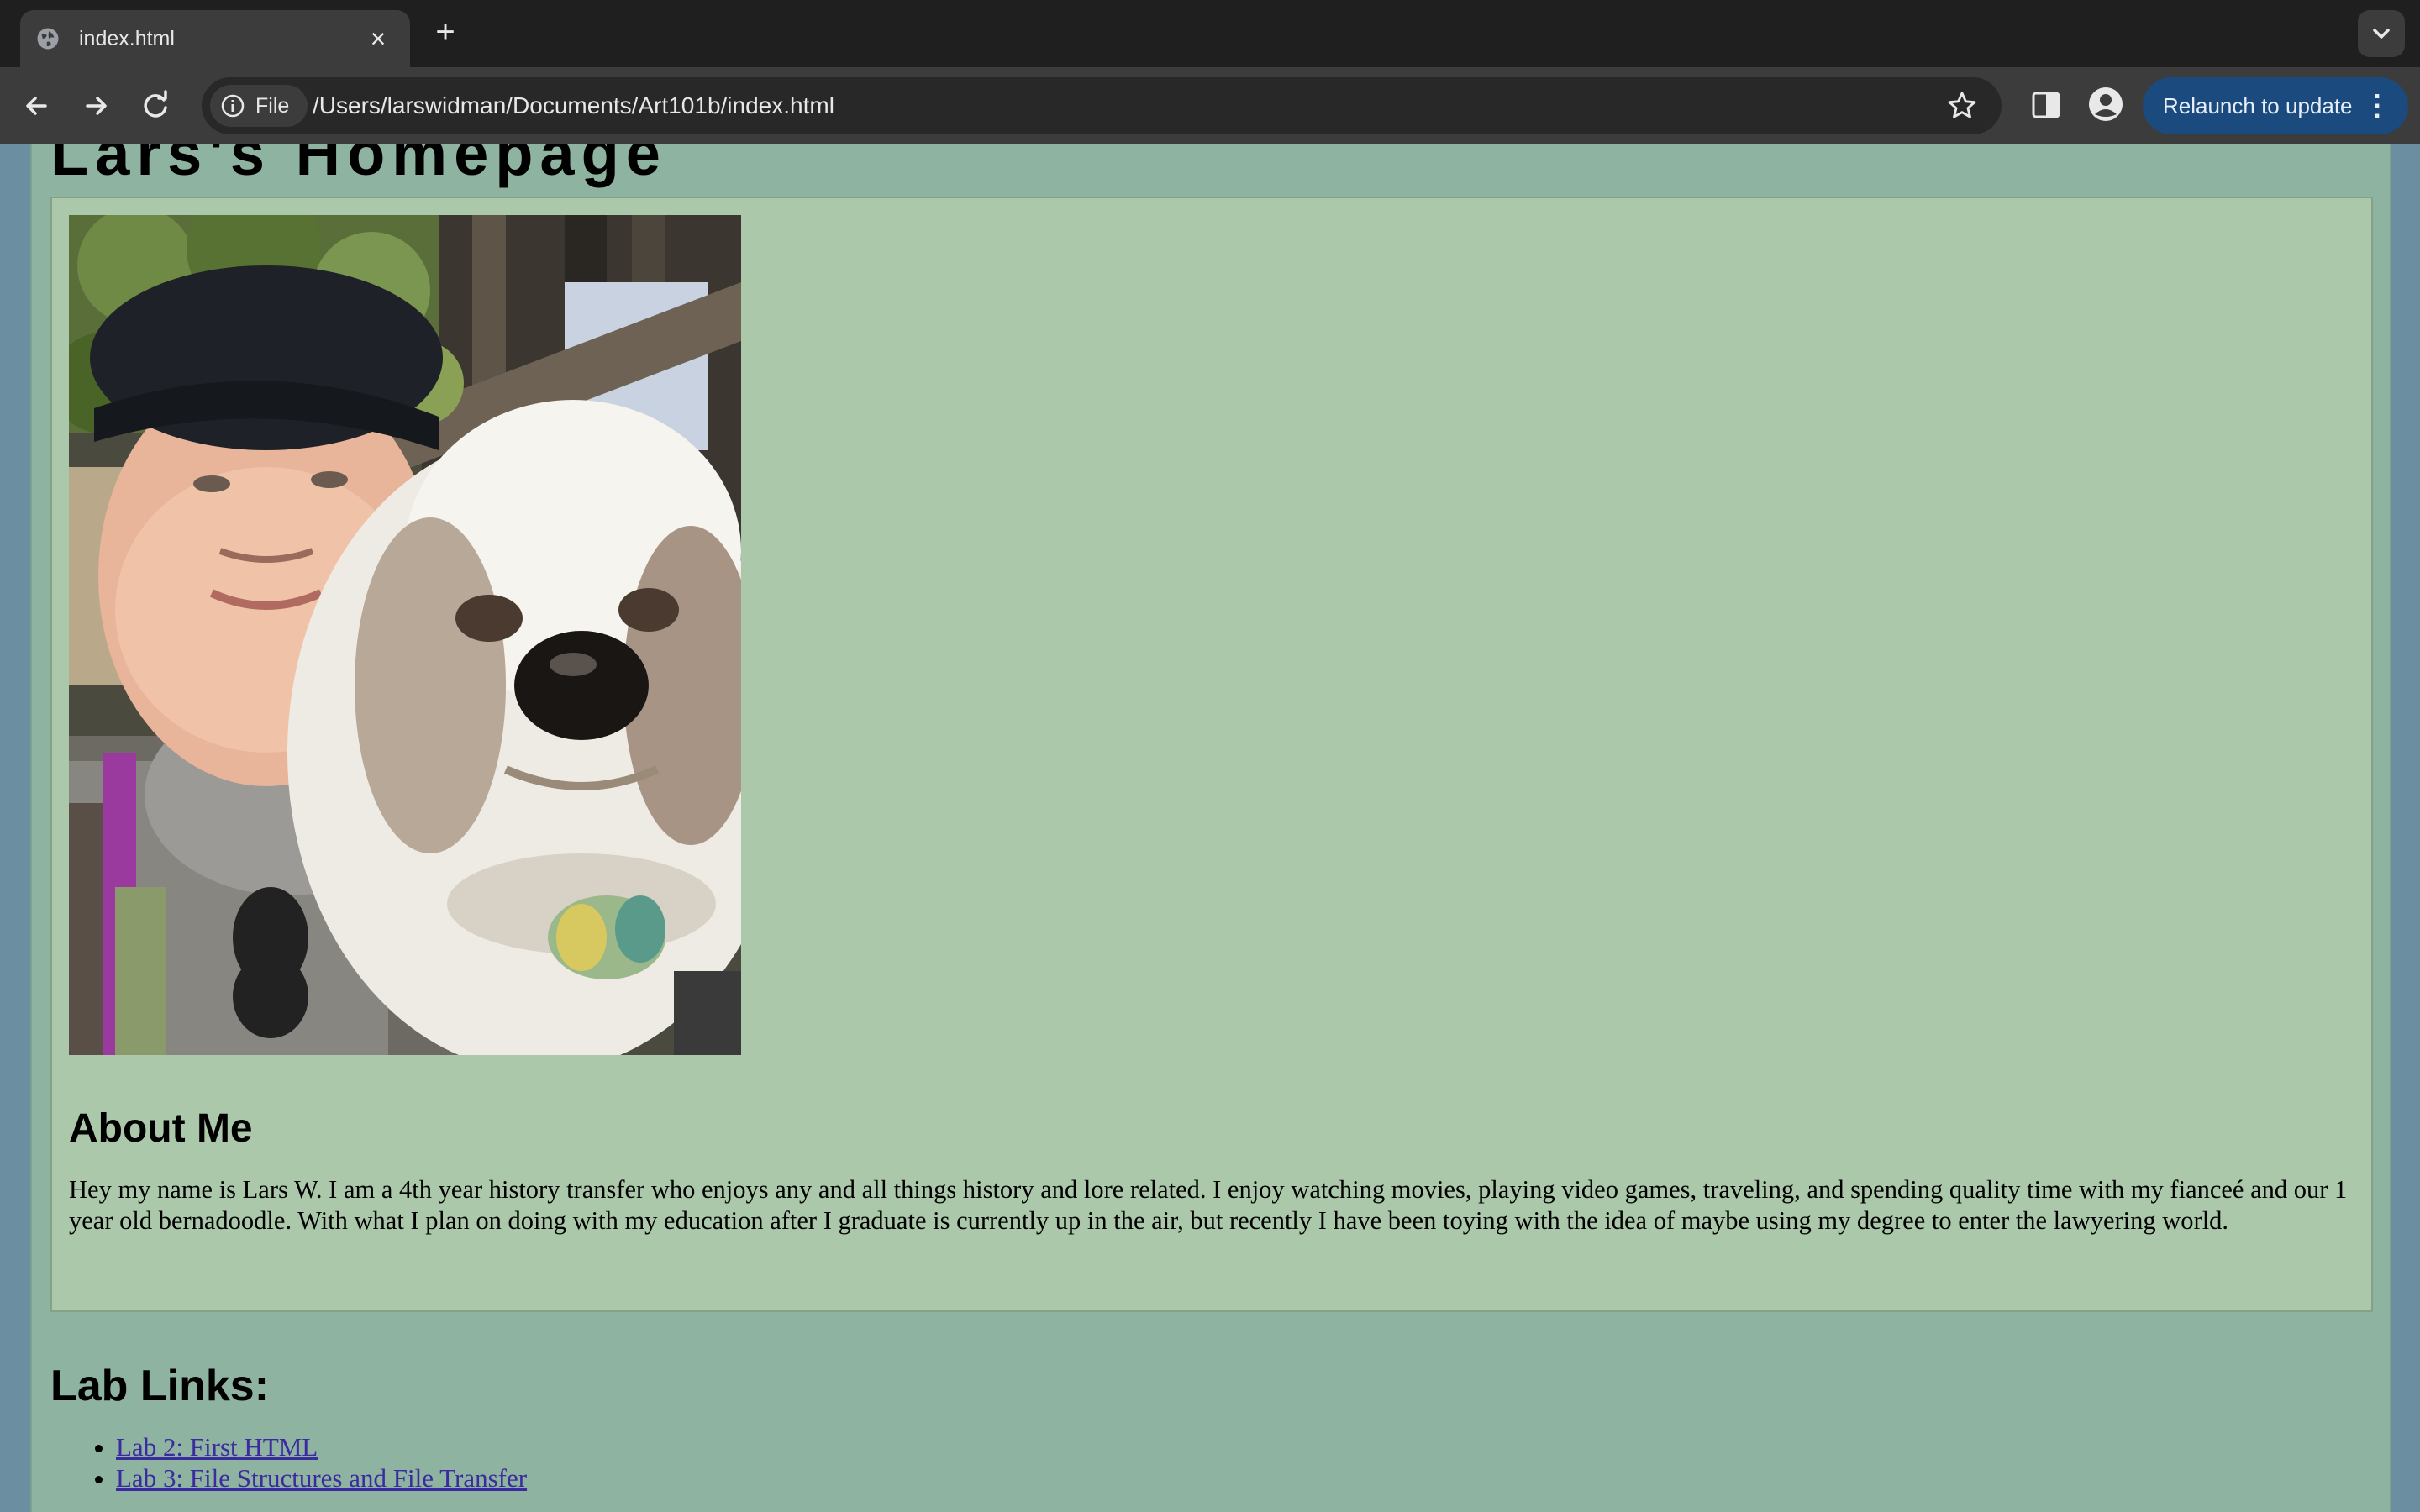  Describe the element at coordinates (233, 106) in the screenshot. I see `info-icon` at that location.